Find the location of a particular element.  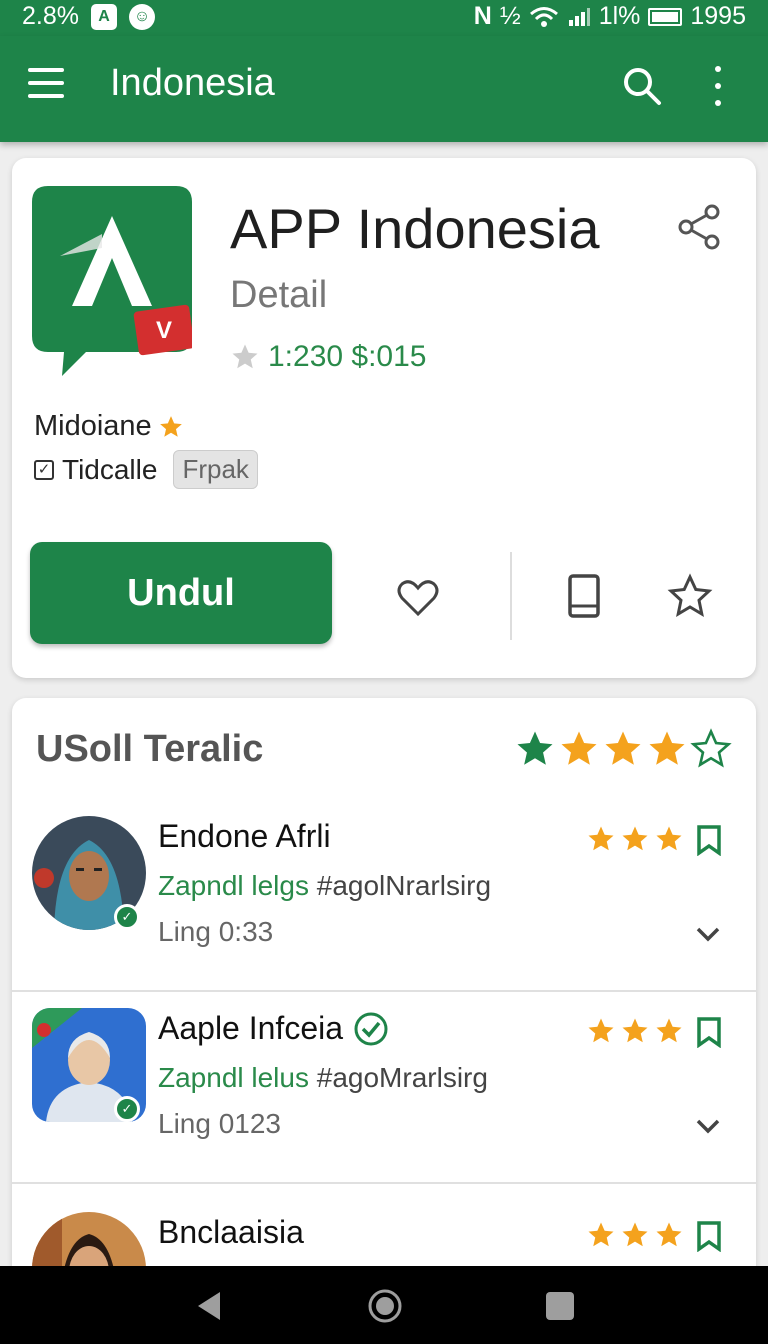

app-logo-icon: V is located at coordinates (112, 281).